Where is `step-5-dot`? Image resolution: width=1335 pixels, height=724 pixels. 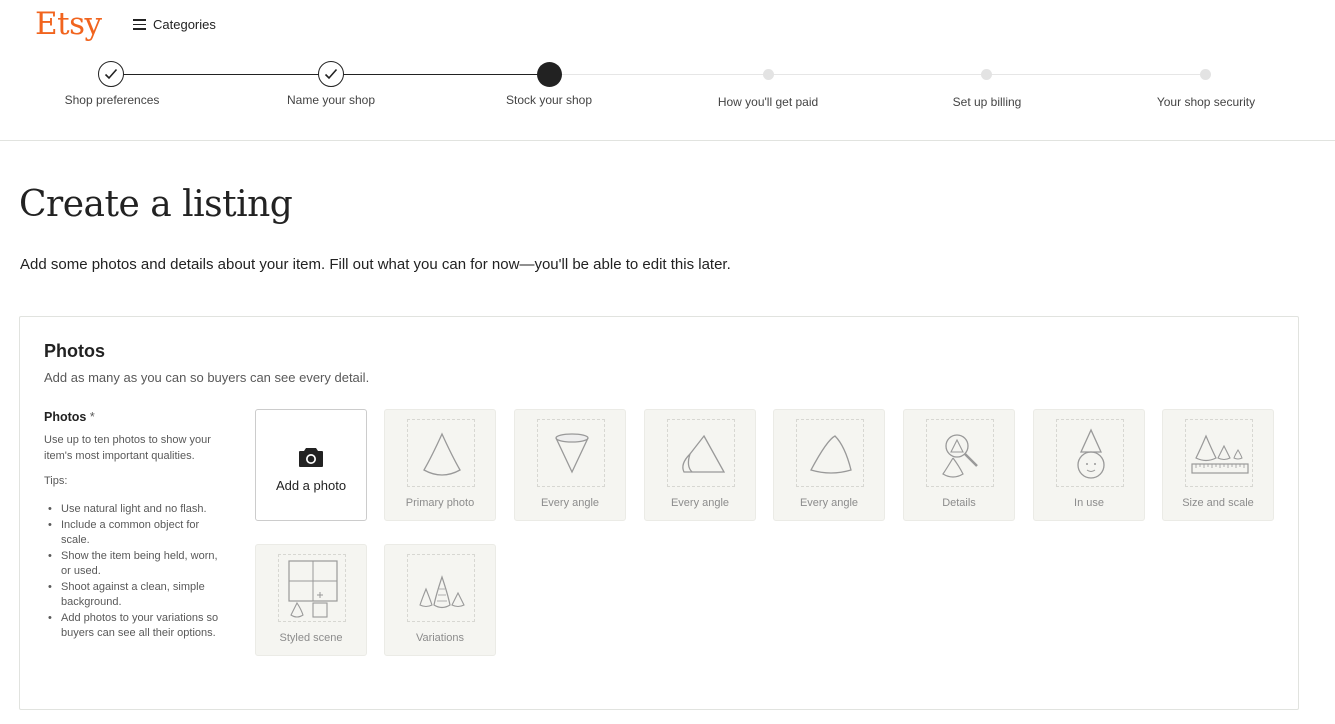
step-5-dot is located at coordinates (986, 74).